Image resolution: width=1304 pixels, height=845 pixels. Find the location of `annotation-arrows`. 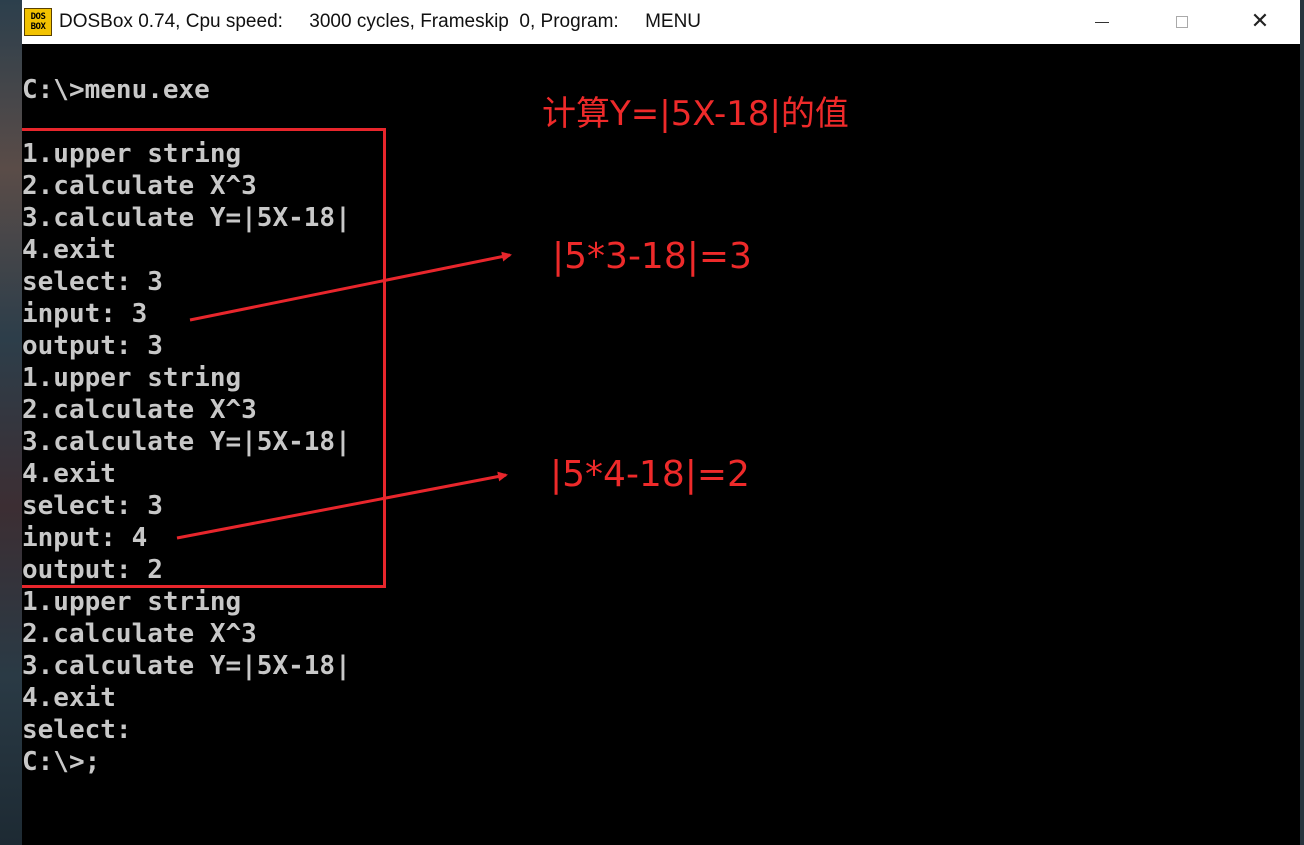

annotation-arrows is located at coordinates (344, 395).